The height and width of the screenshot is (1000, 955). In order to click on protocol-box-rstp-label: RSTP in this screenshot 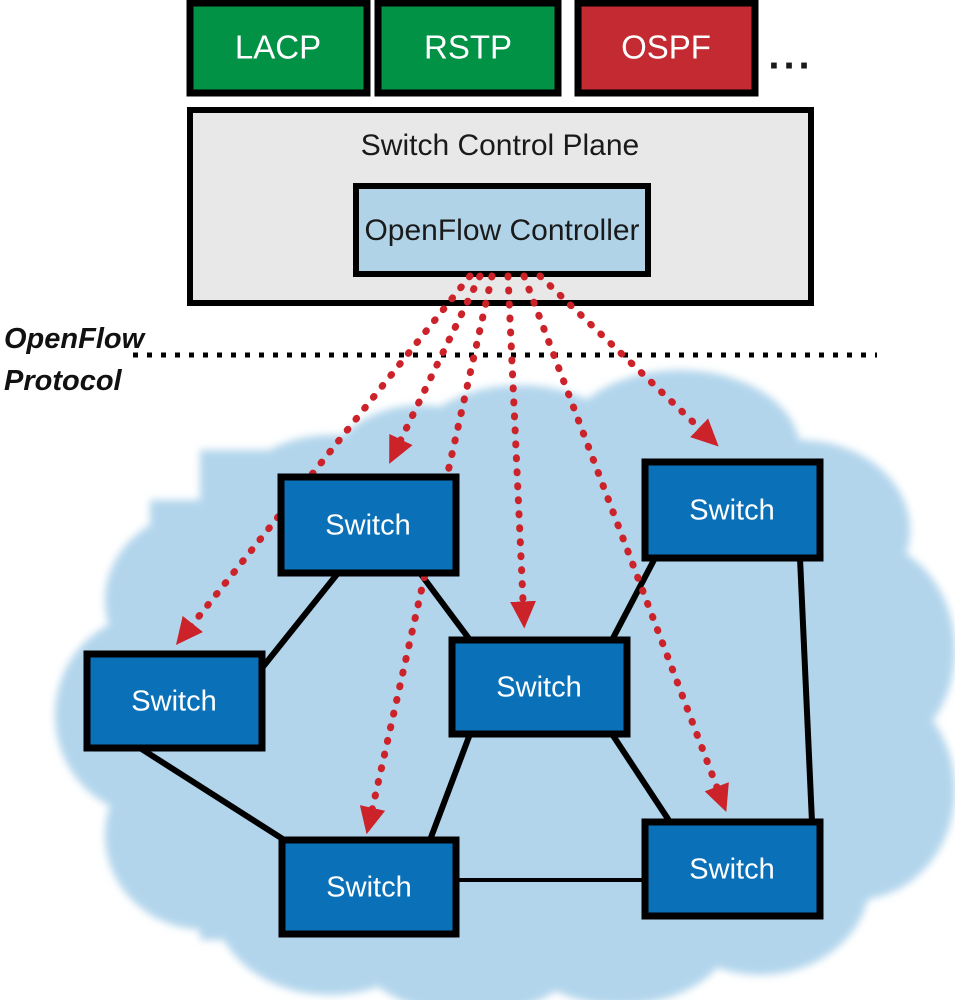, I will do `click(468, 47)`.